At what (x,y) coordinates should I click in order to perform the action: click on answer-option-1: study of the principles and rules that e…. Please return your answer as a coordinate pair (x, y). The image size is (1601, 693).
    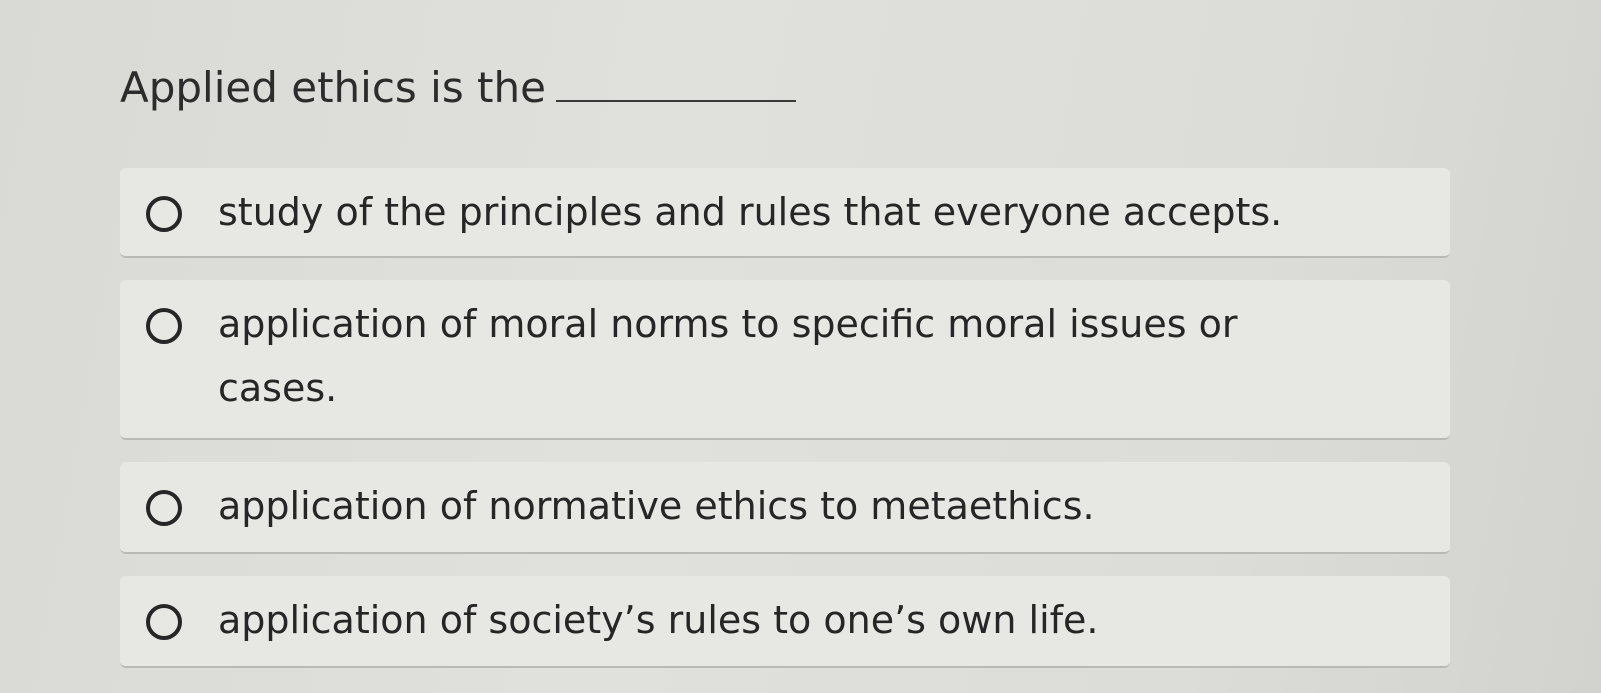
    Looking at the image, I should click on (785, 213).